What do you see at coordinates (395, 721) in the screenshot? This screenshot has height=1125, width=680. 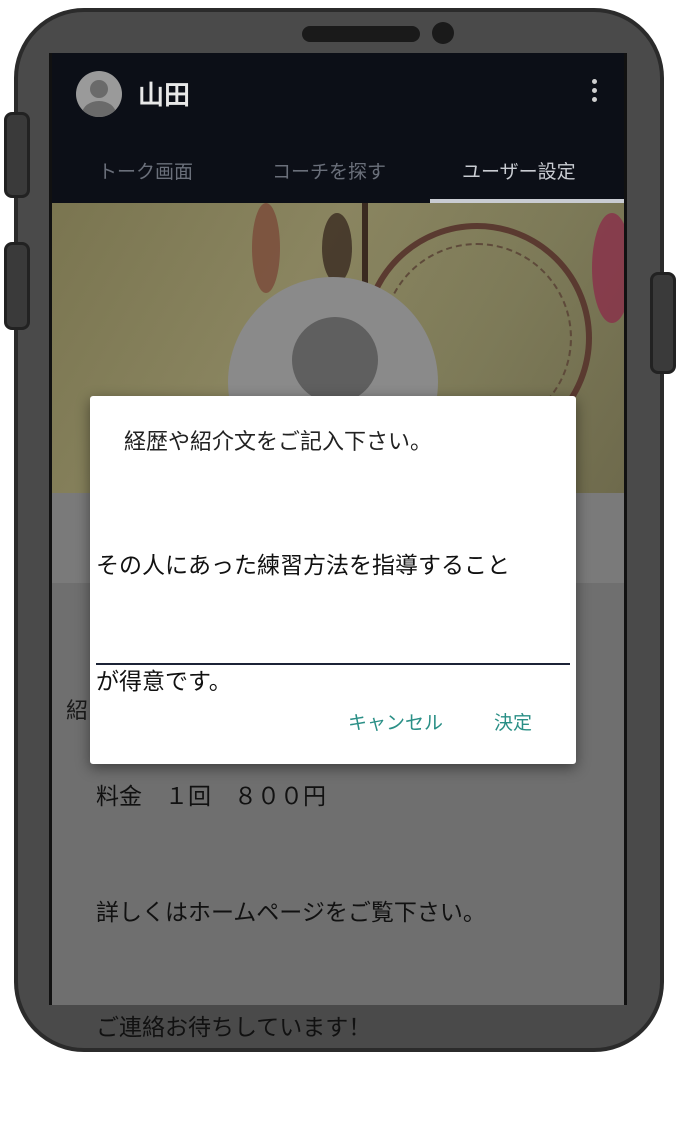 I see `cancel-button: キャンセル` at bounding box center [395, 721].